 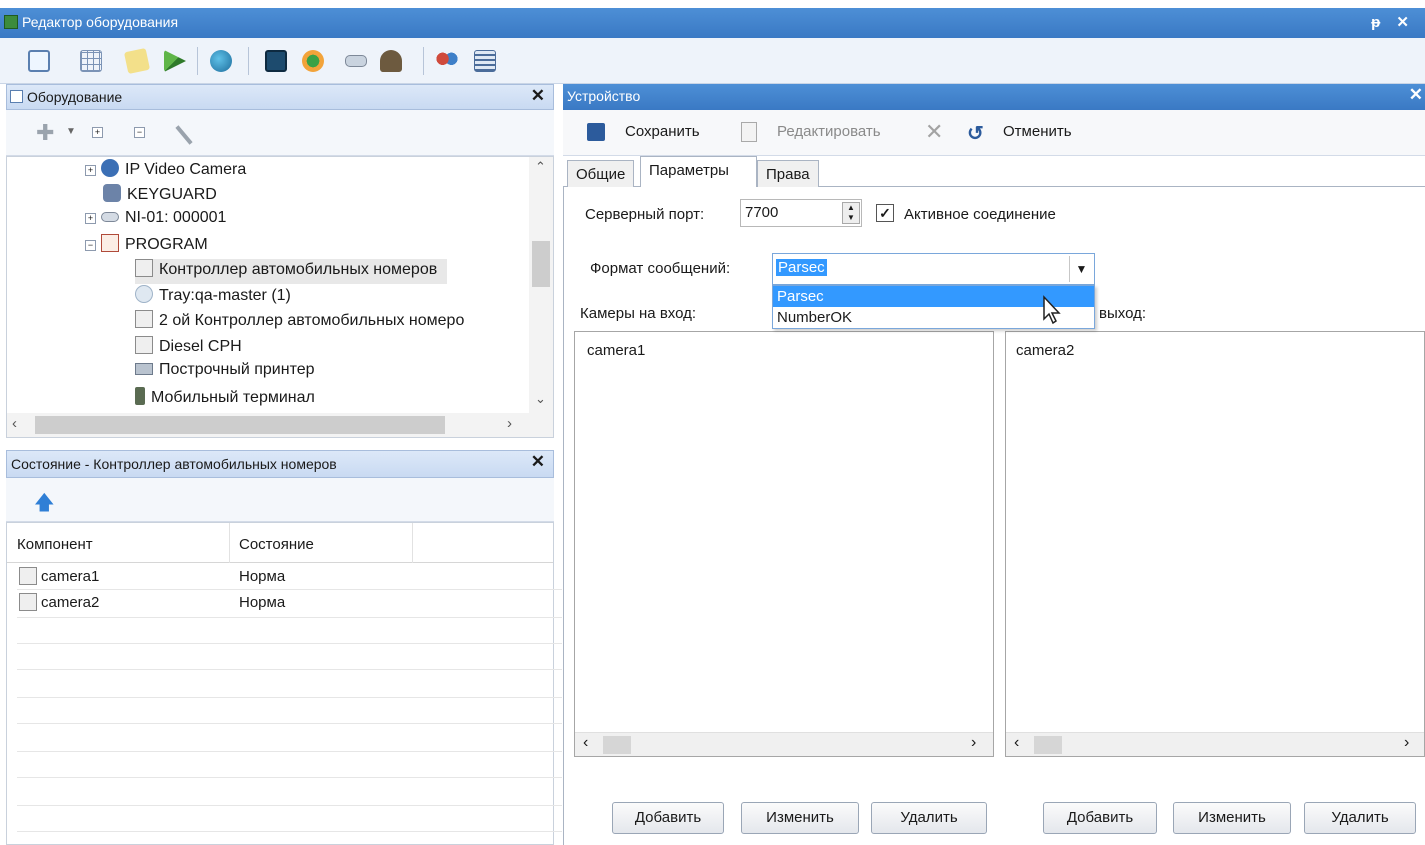 I want to click on tab-general: Общие, so click(x=601, y=173).